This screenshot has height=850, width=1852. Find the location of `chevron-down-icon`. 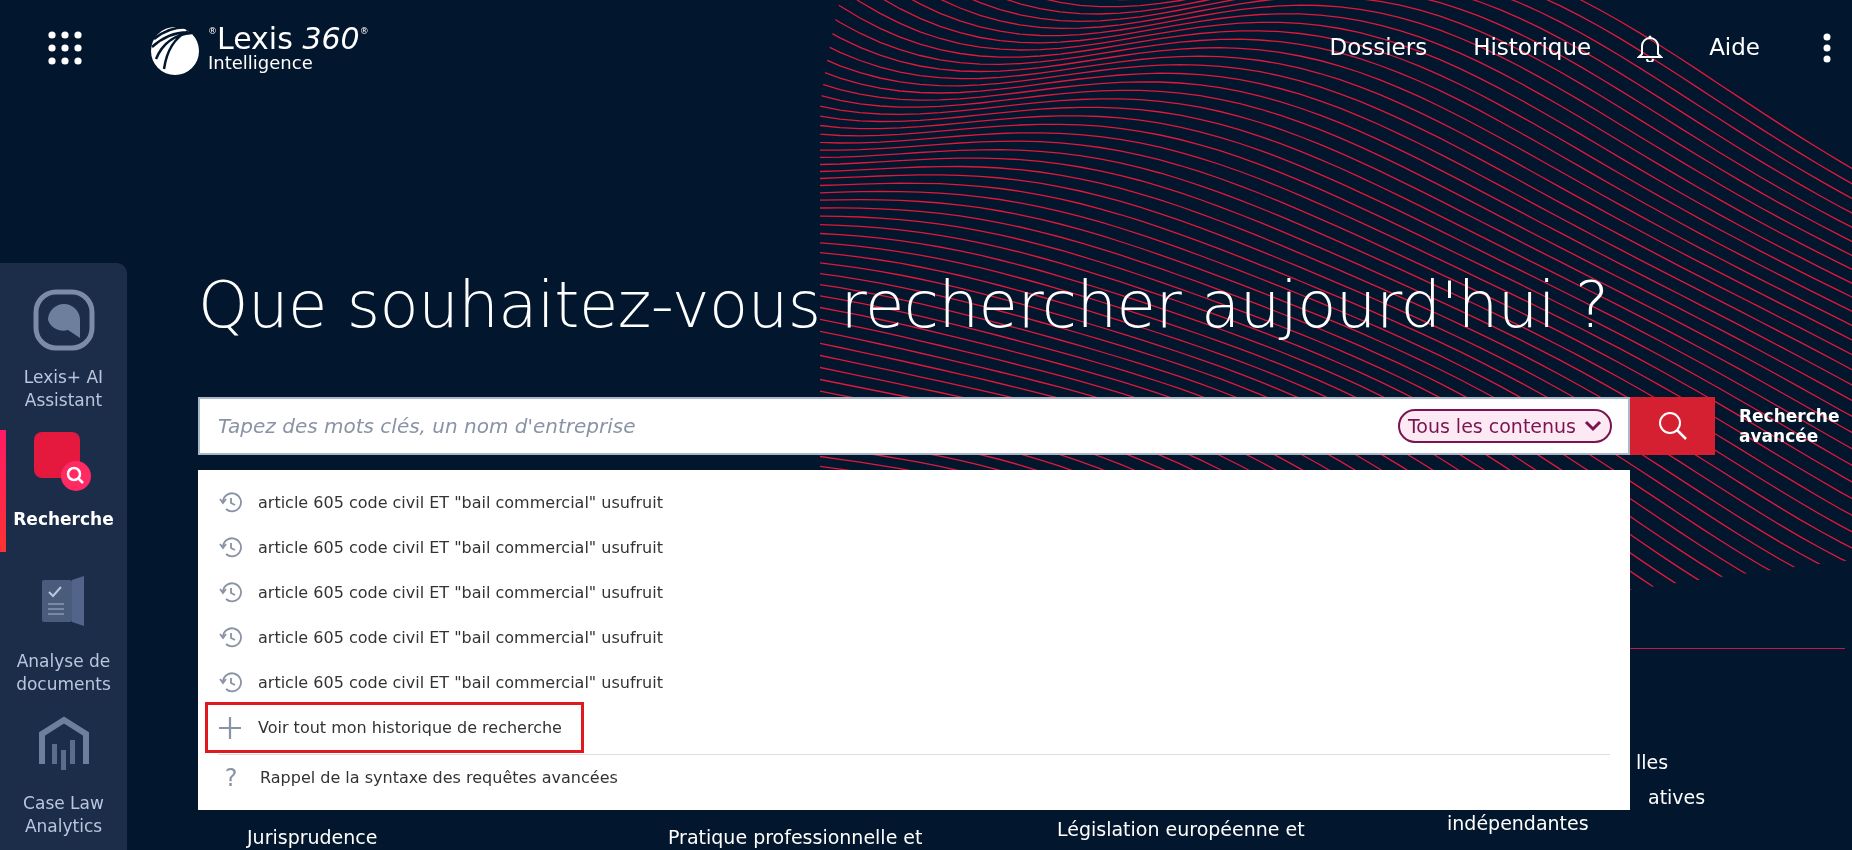

chevron-down-icon is located at coordinates (1593, 426).